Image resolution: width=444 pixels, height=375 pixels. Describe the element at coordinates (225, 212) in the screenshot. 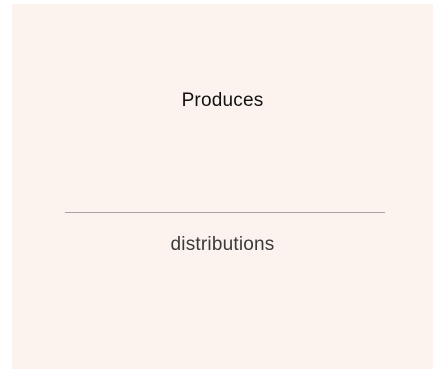

I see `card-divider` at that location.